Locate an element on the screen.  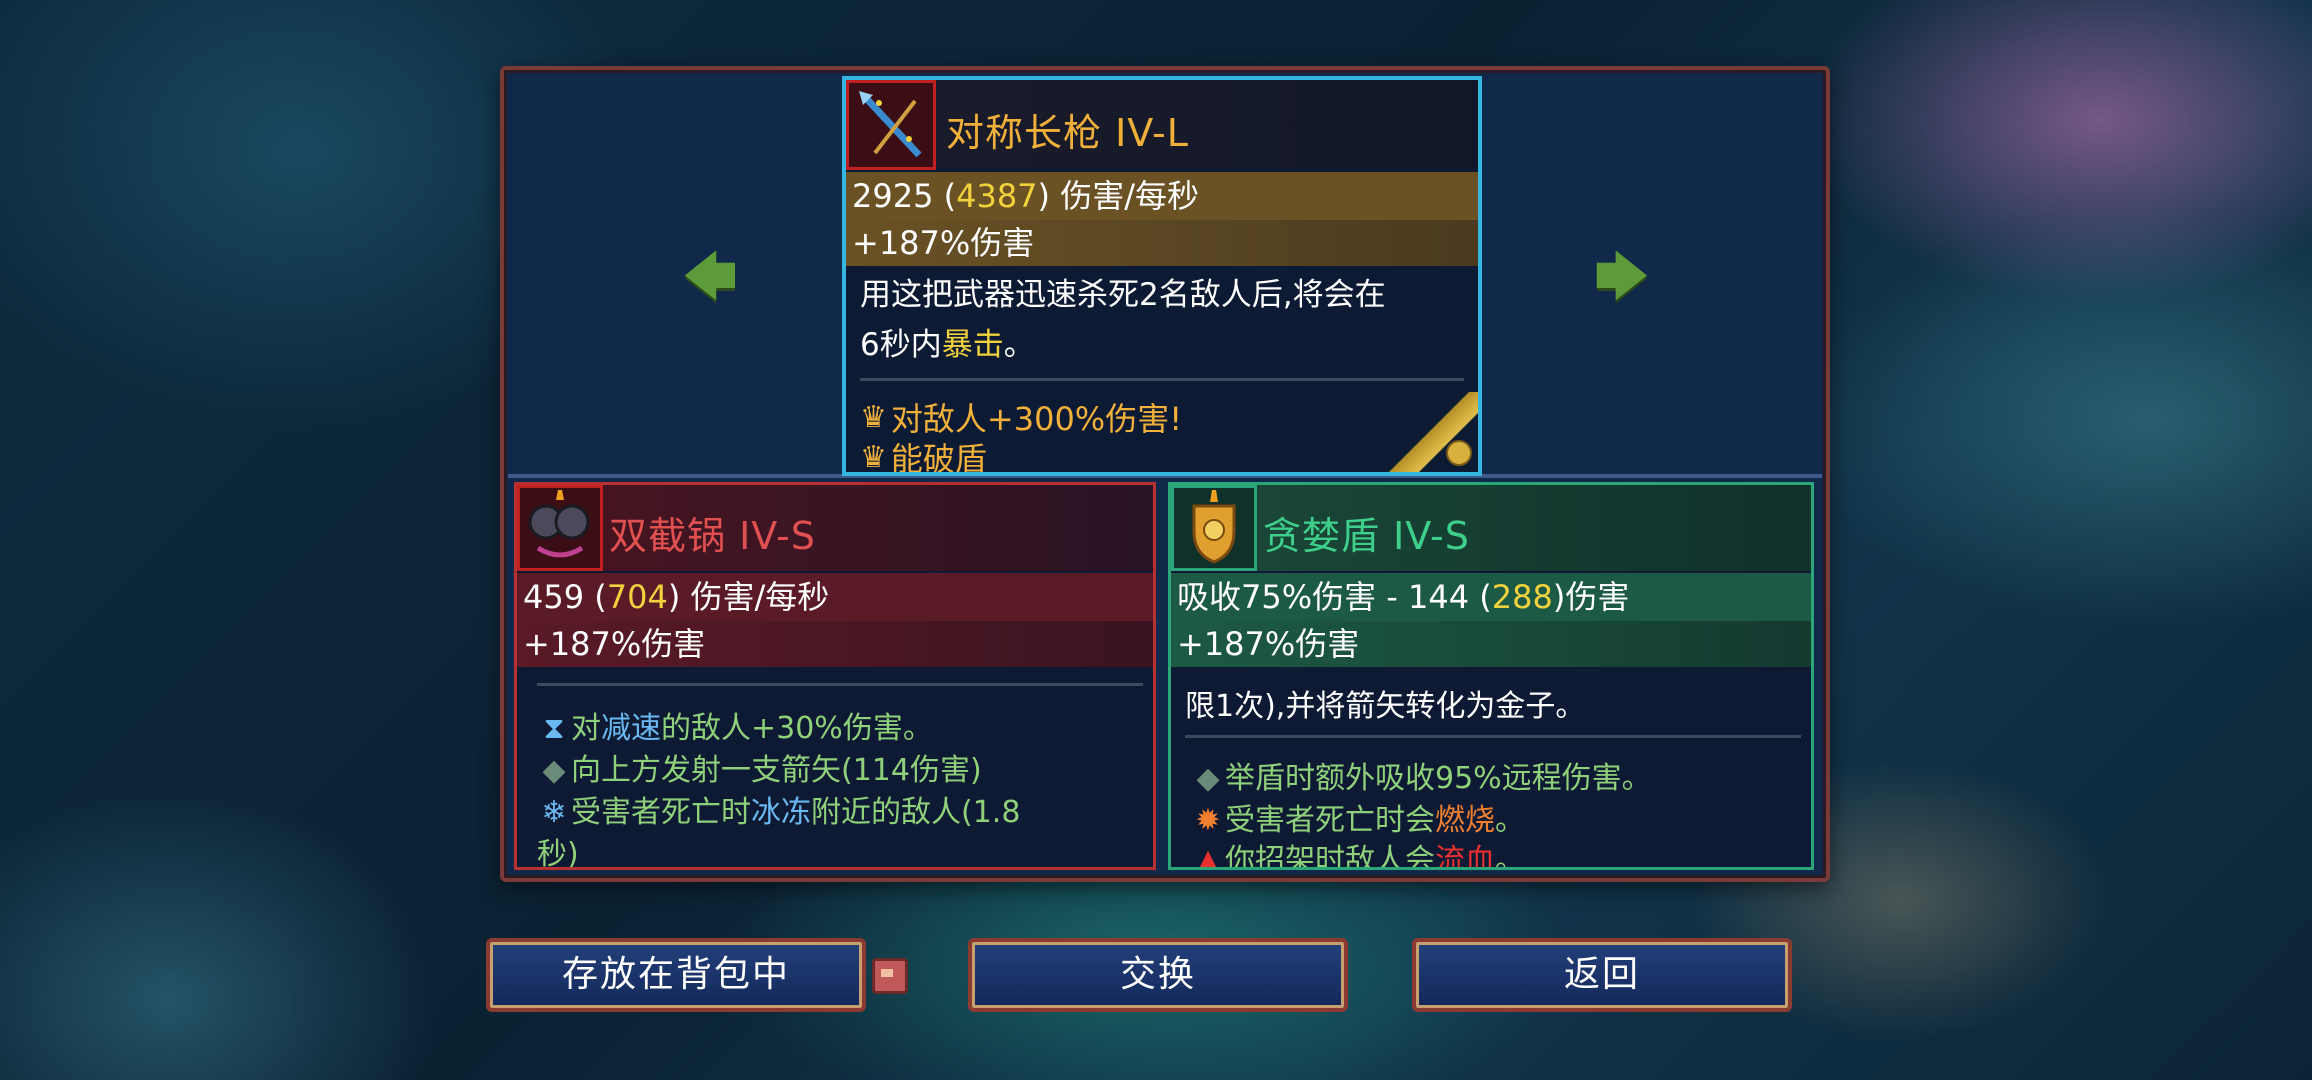
effect-line: ◆ 向上方发射一支箭矢(114伤害) is located at coordinates (759, 767).